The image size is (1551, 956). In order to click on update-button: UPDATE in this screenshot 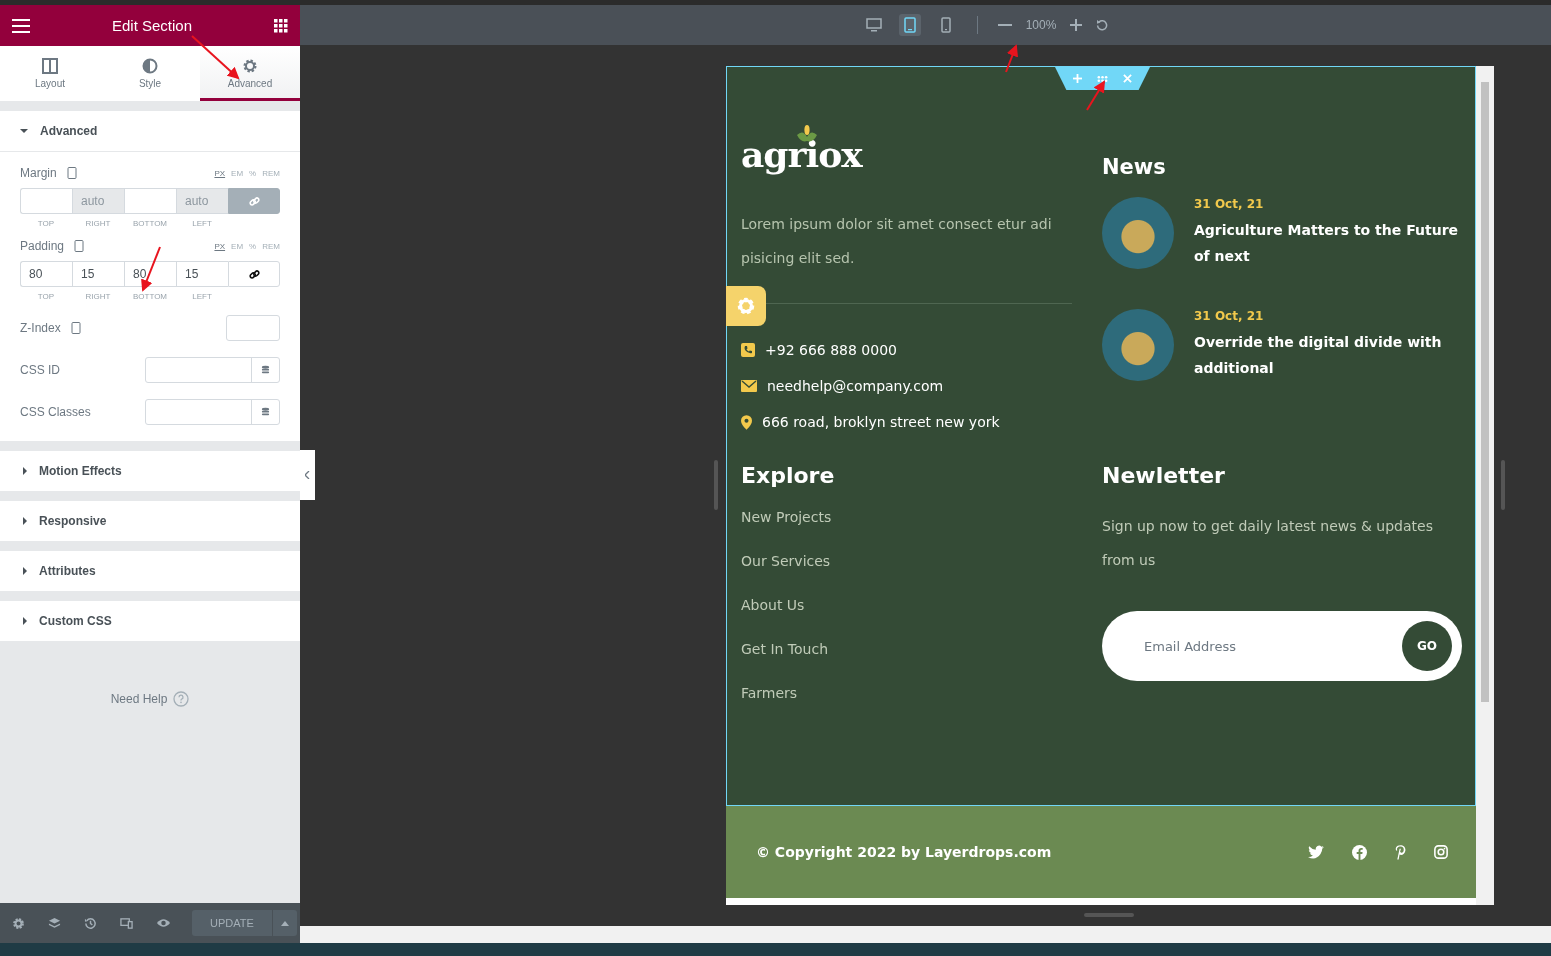, I will do `click(232, 923)`.